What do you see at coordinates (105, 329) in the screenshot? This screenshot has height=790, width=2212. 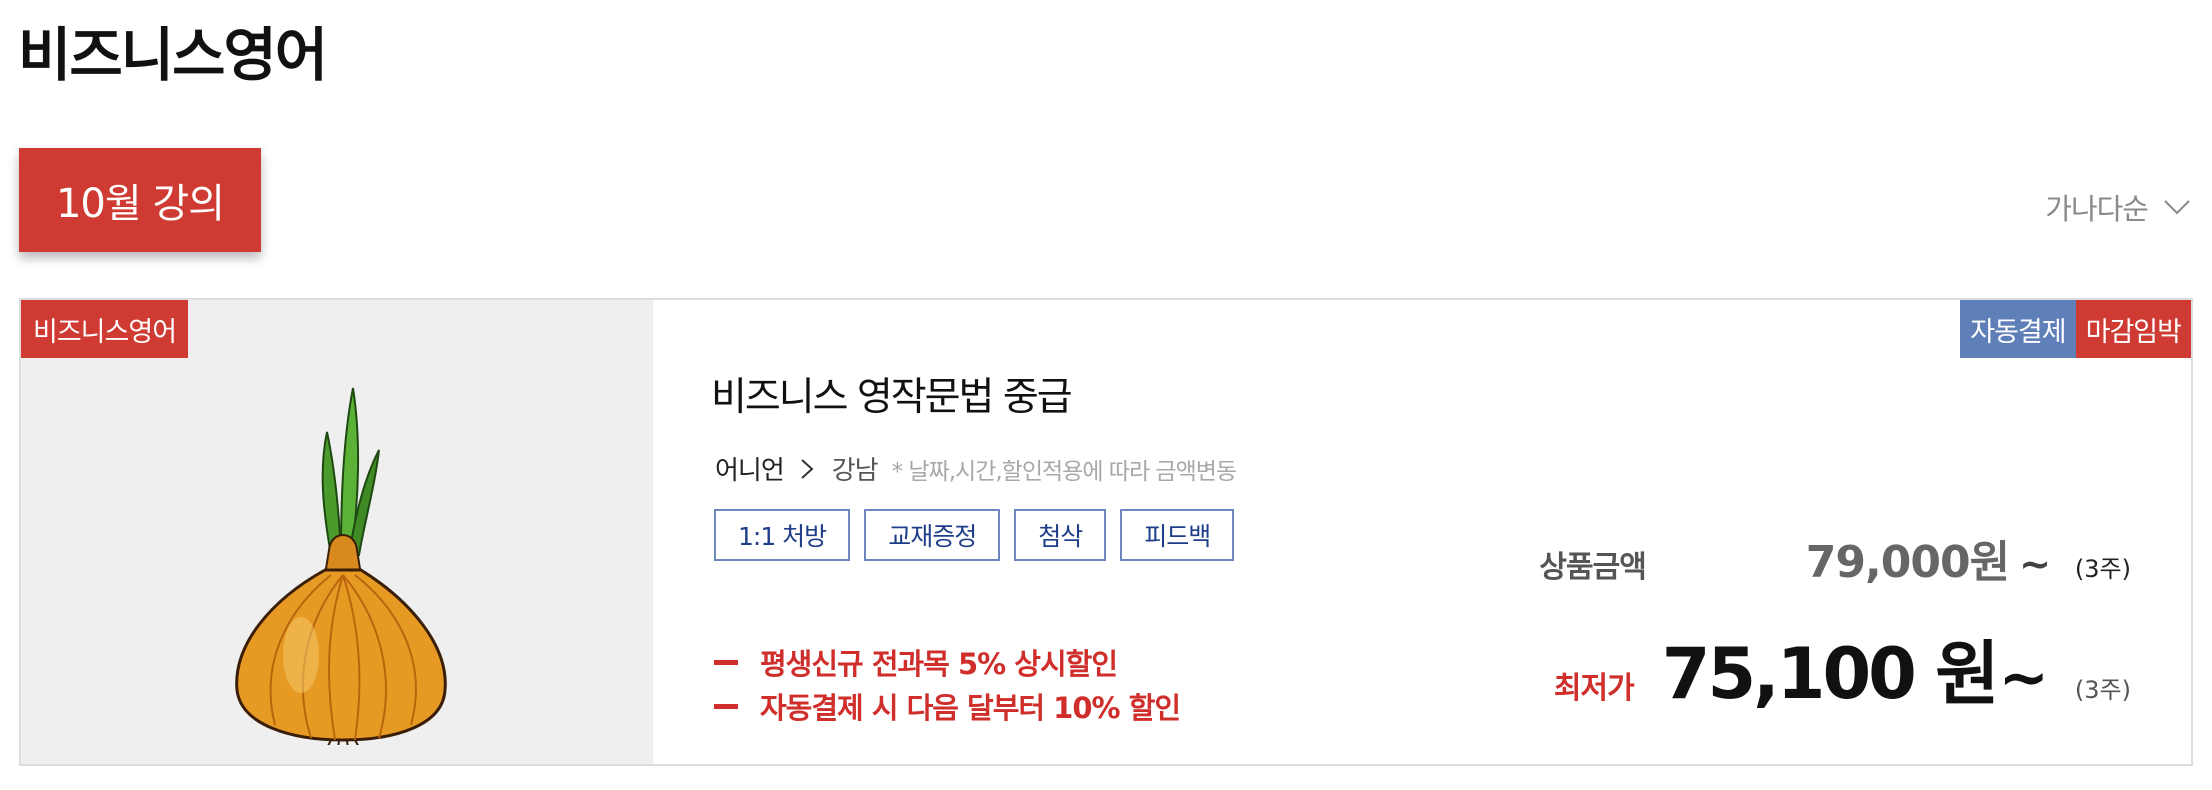 I see `category-badge: 비즈니스영어` at bounding box center [105, 329].